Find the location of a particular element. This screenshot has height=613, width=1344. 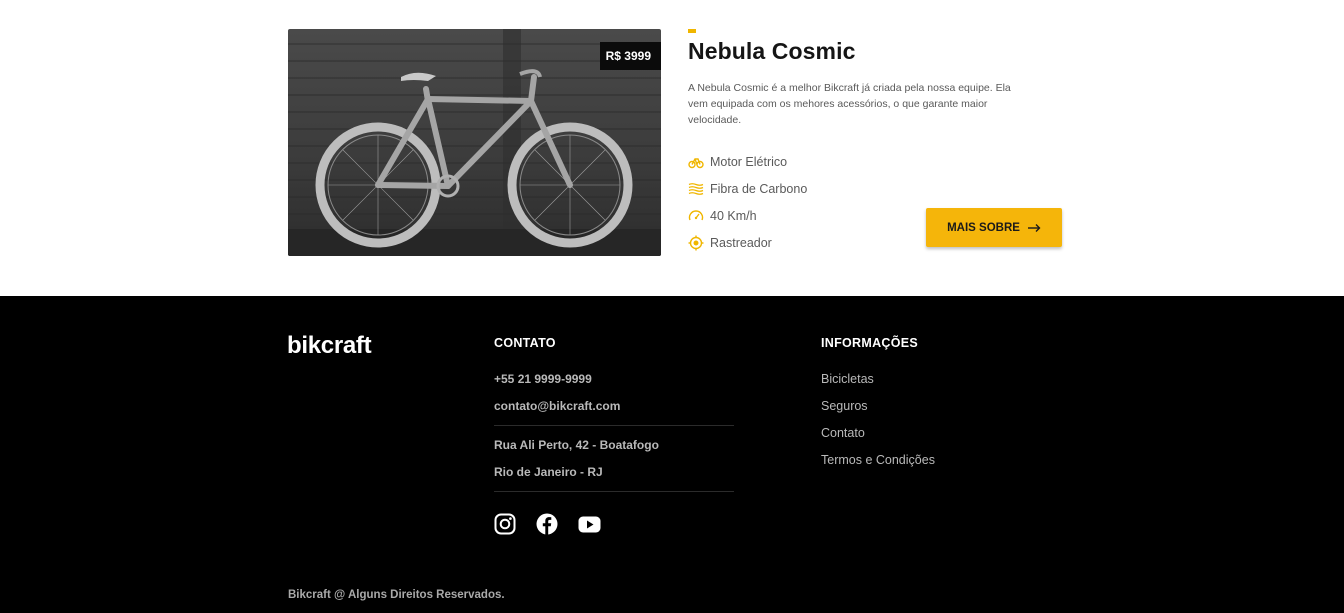

feature-label: 40 Km/h is located at coordinates (733, 215).